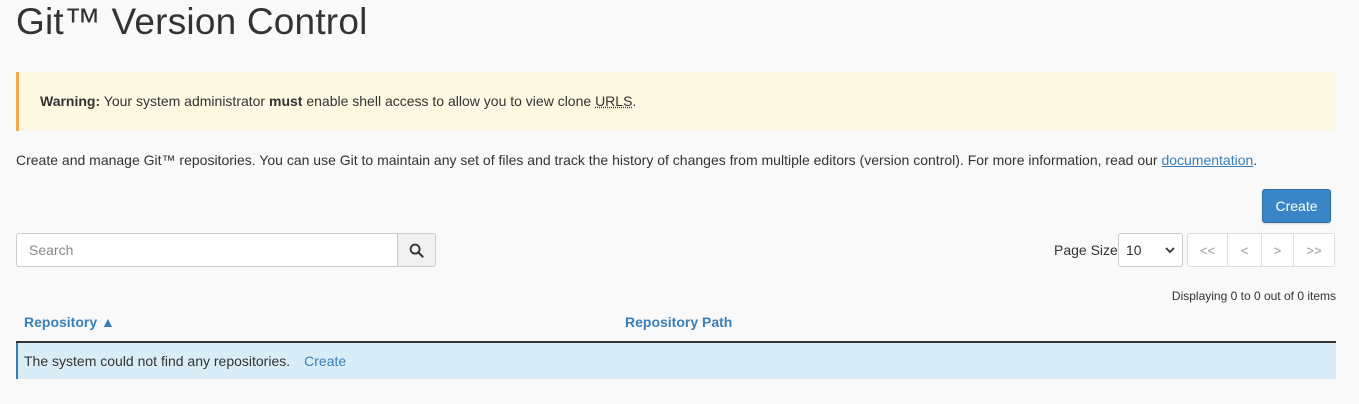  Describe the element at coordinates (1253, 296) in the screenshot. I see `displaying-count: Displaying 0 to 0 out of 0 items` at that location.